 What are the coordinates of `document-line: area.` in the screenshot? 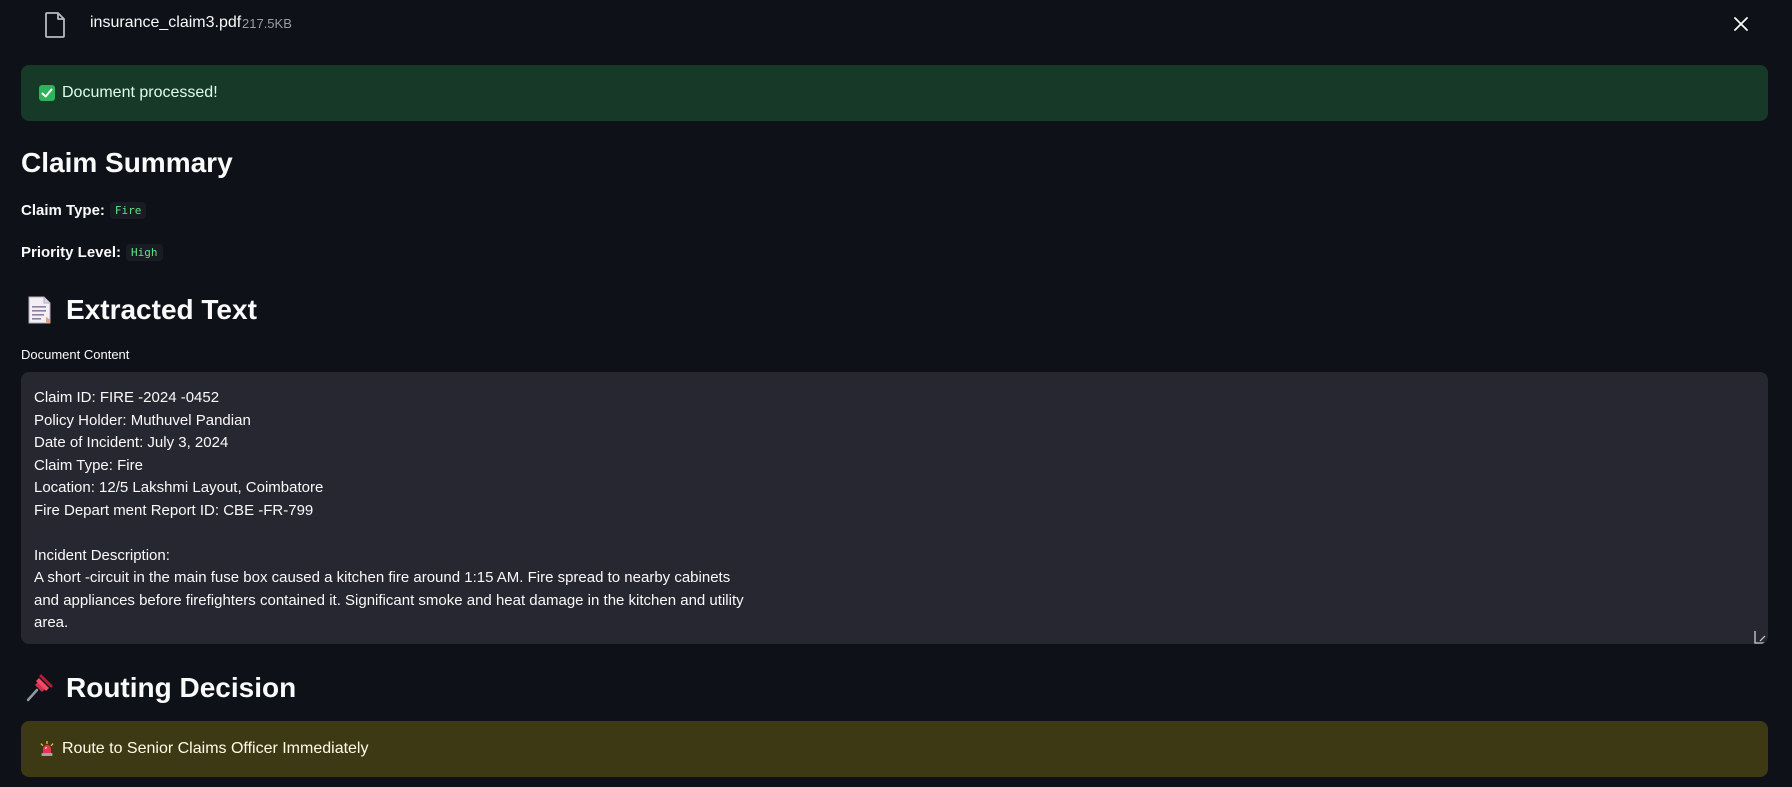 It's located at (51, 622).